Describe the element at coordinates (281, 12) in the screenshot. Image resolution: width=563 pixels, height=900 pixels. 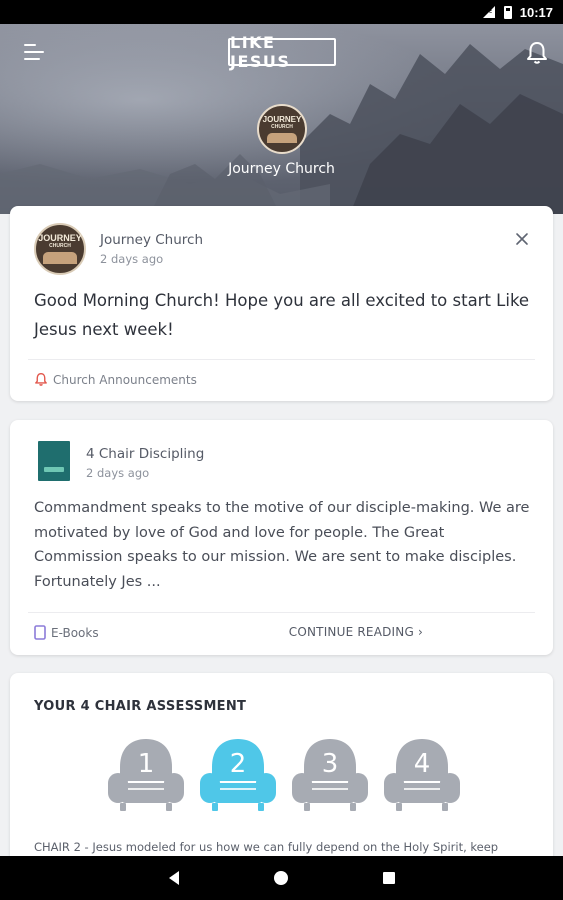
I see `status-bar: LTE 10:17` at that location.